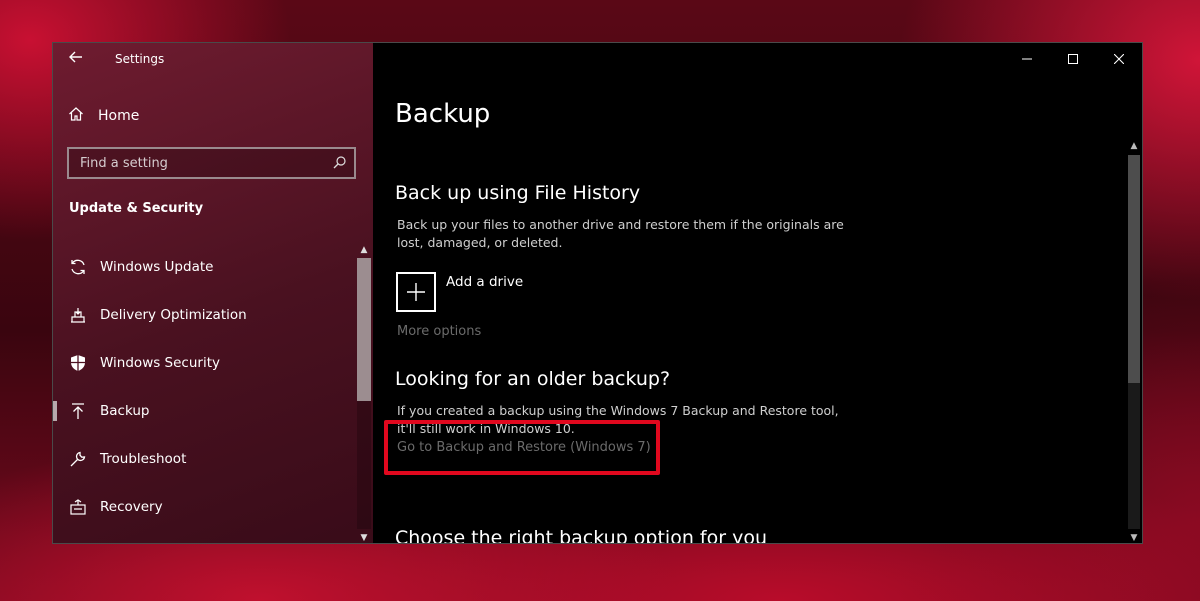  Describe the element at coordinates (143, 459) in the screenshot. I see `sidebar-item-label: Troubleshoot` at that location.